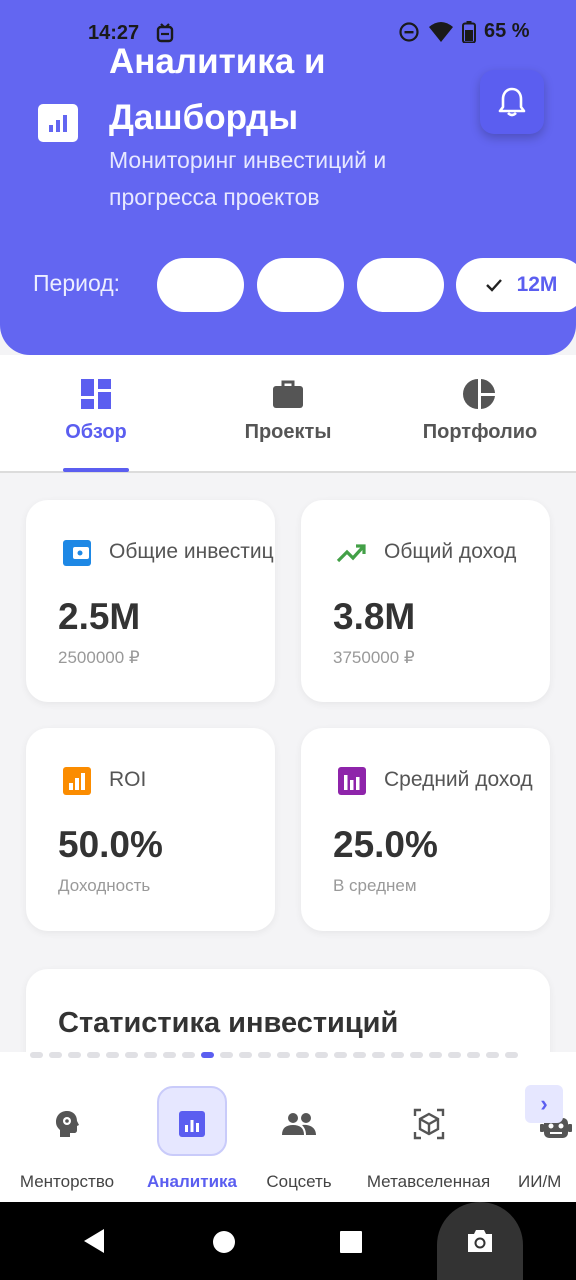  What do you see at coordinates (94, 1241) in the screenshot?
I see `back-icon` at bounding box center [94, 1241].